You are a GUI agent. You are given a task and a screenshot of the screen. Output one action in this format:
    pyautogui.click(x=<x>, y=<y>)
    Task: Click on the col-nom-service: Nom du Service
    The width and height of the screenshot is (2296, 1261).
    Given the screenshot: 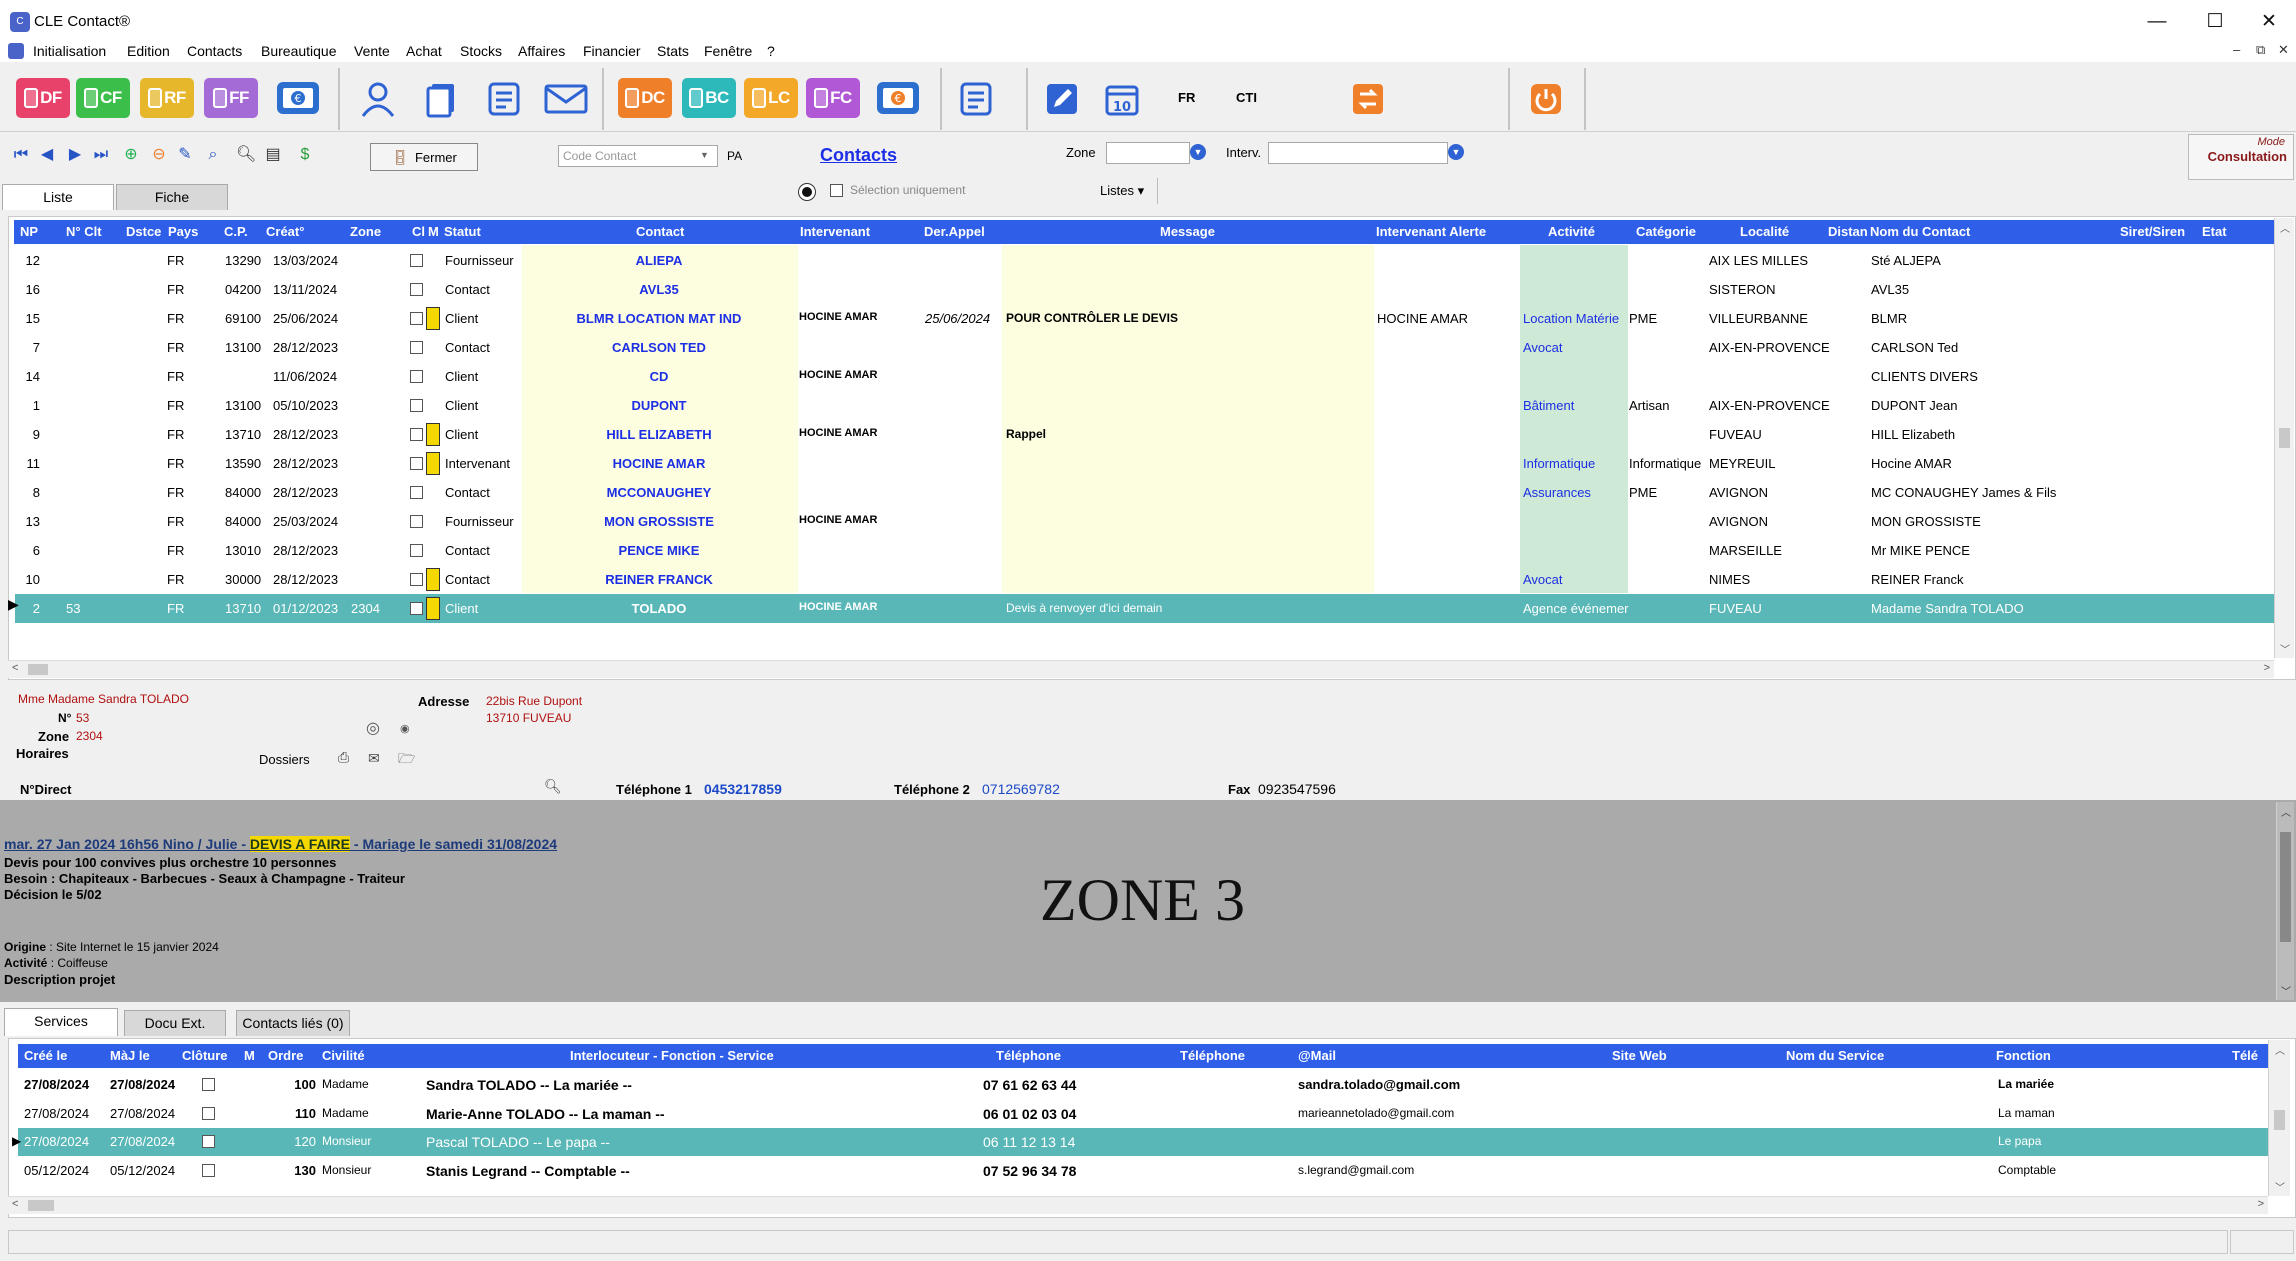 What is the action you would take?
    pyautogui.click(x=1835, y=1055)
    